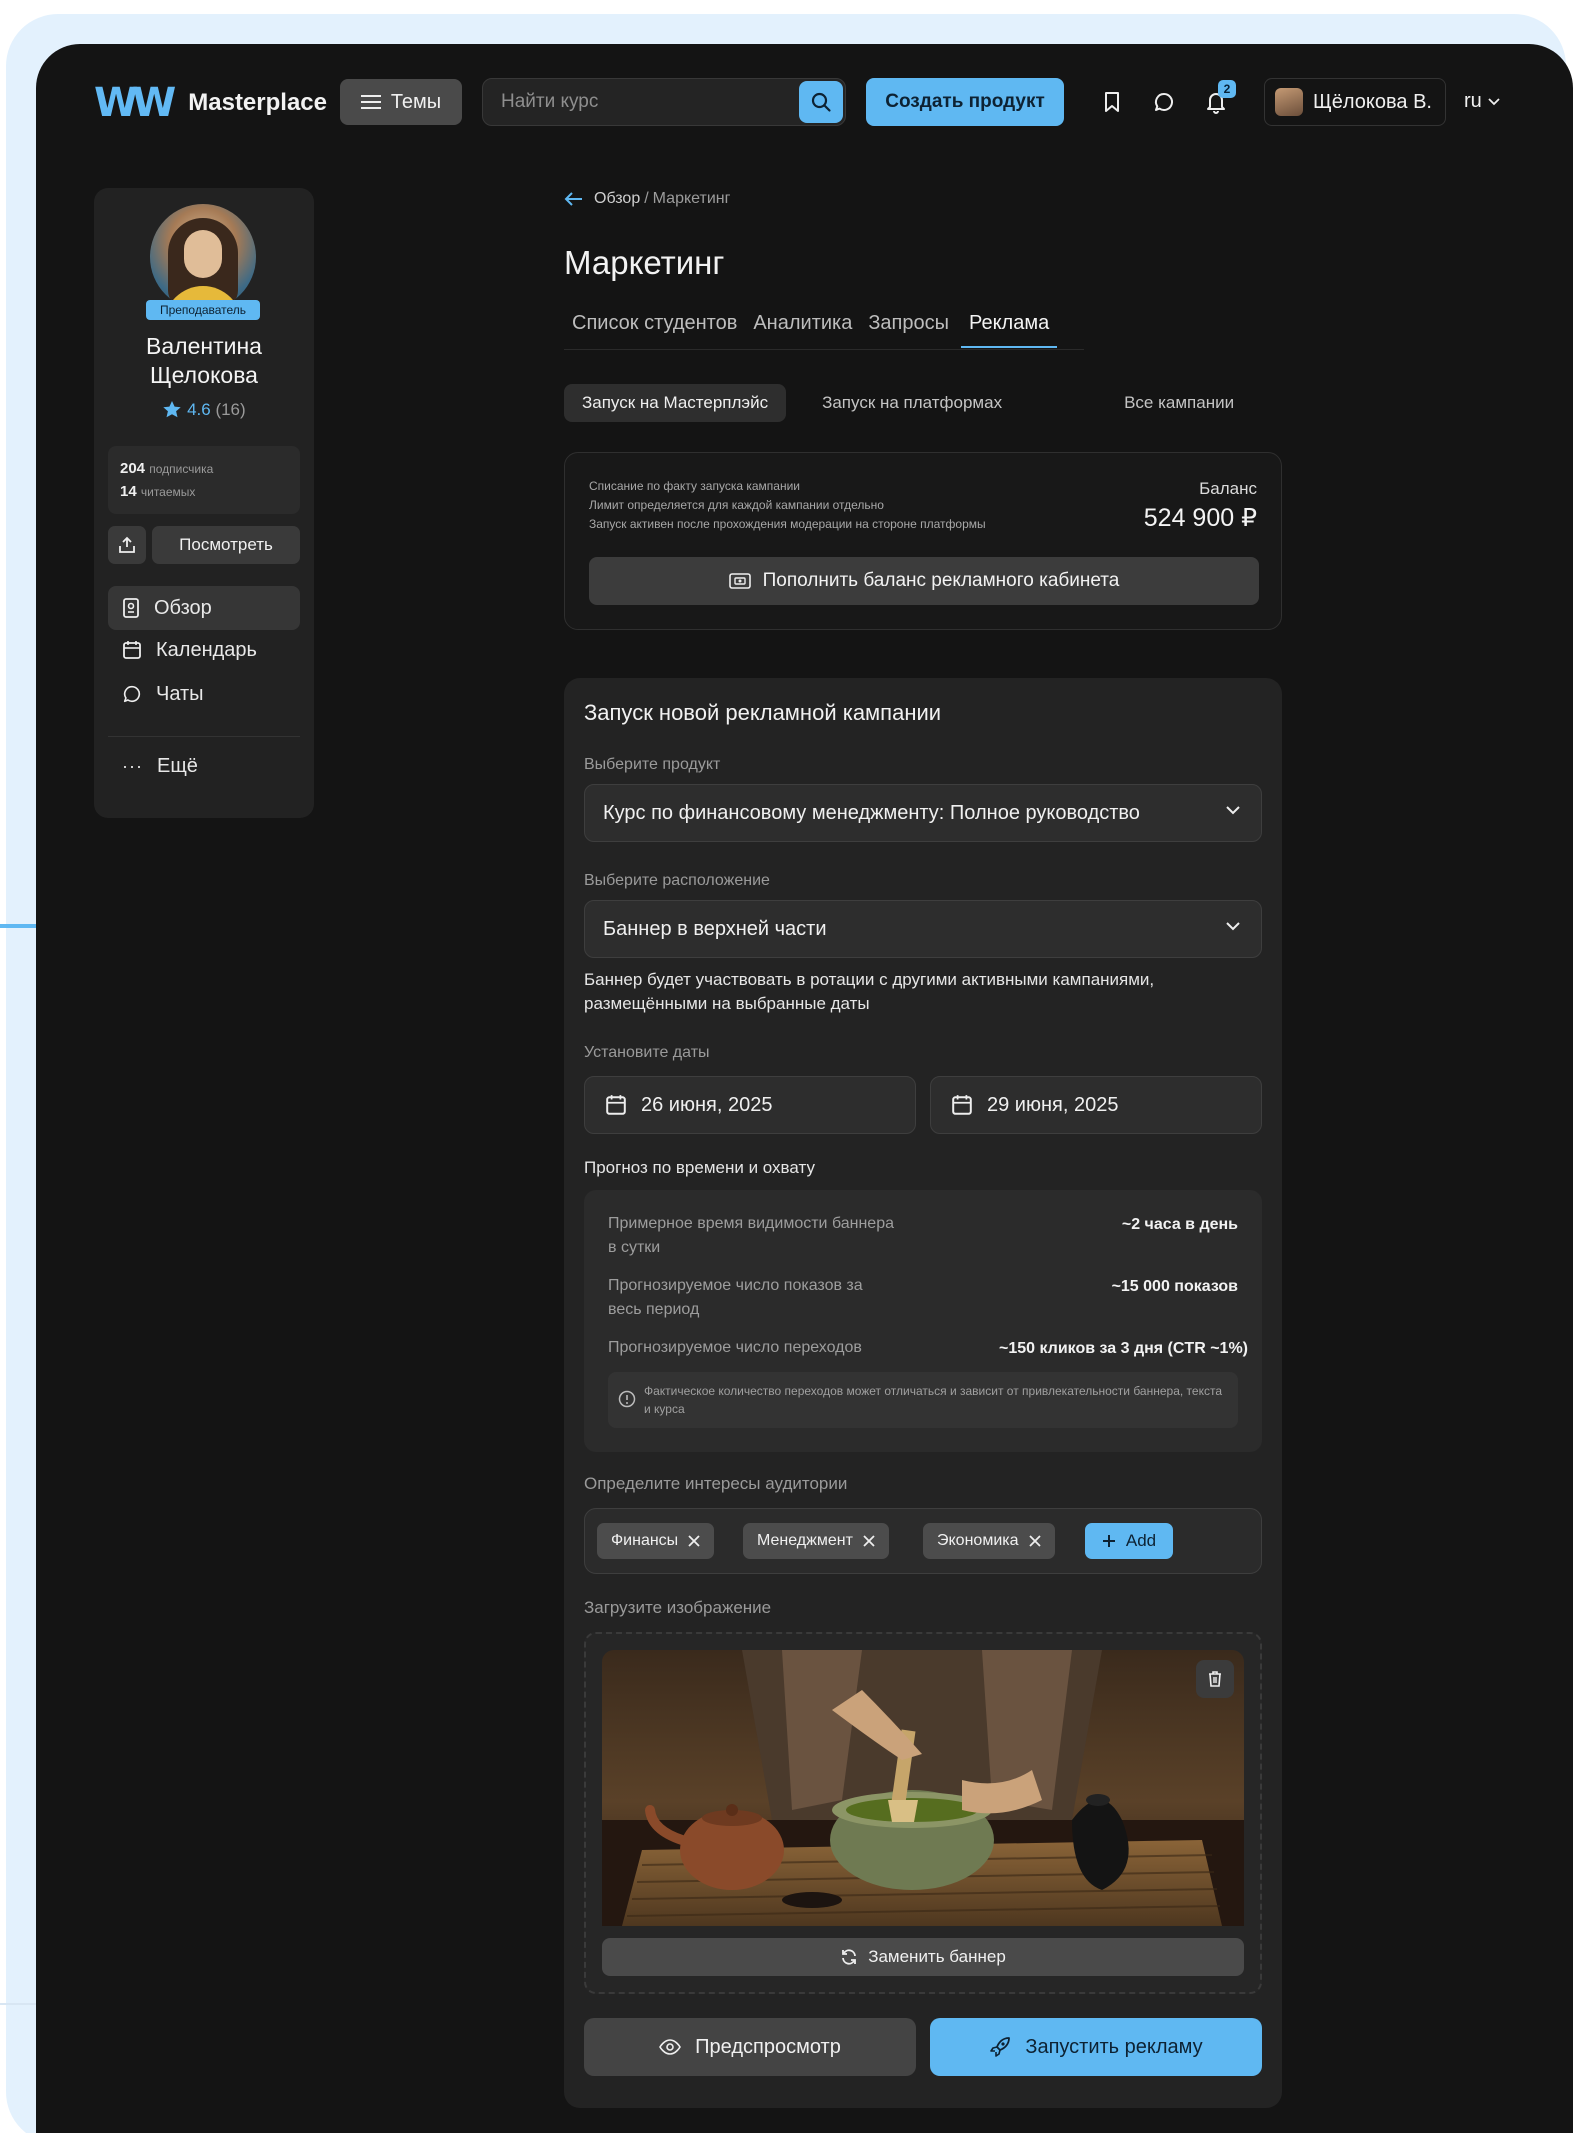  I want to click on subtab-masterplace: Запуск на Мастерплэйс, so click(675, 403).